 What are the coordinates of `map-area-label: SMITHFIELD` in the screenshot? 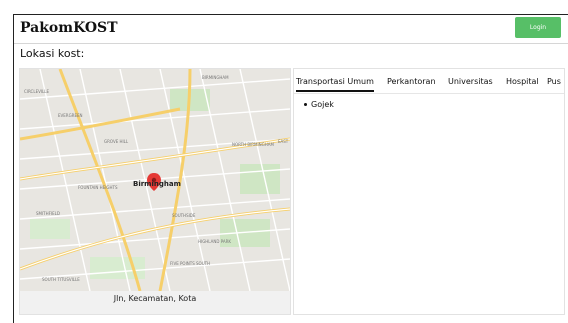 It's located at (48, 213).